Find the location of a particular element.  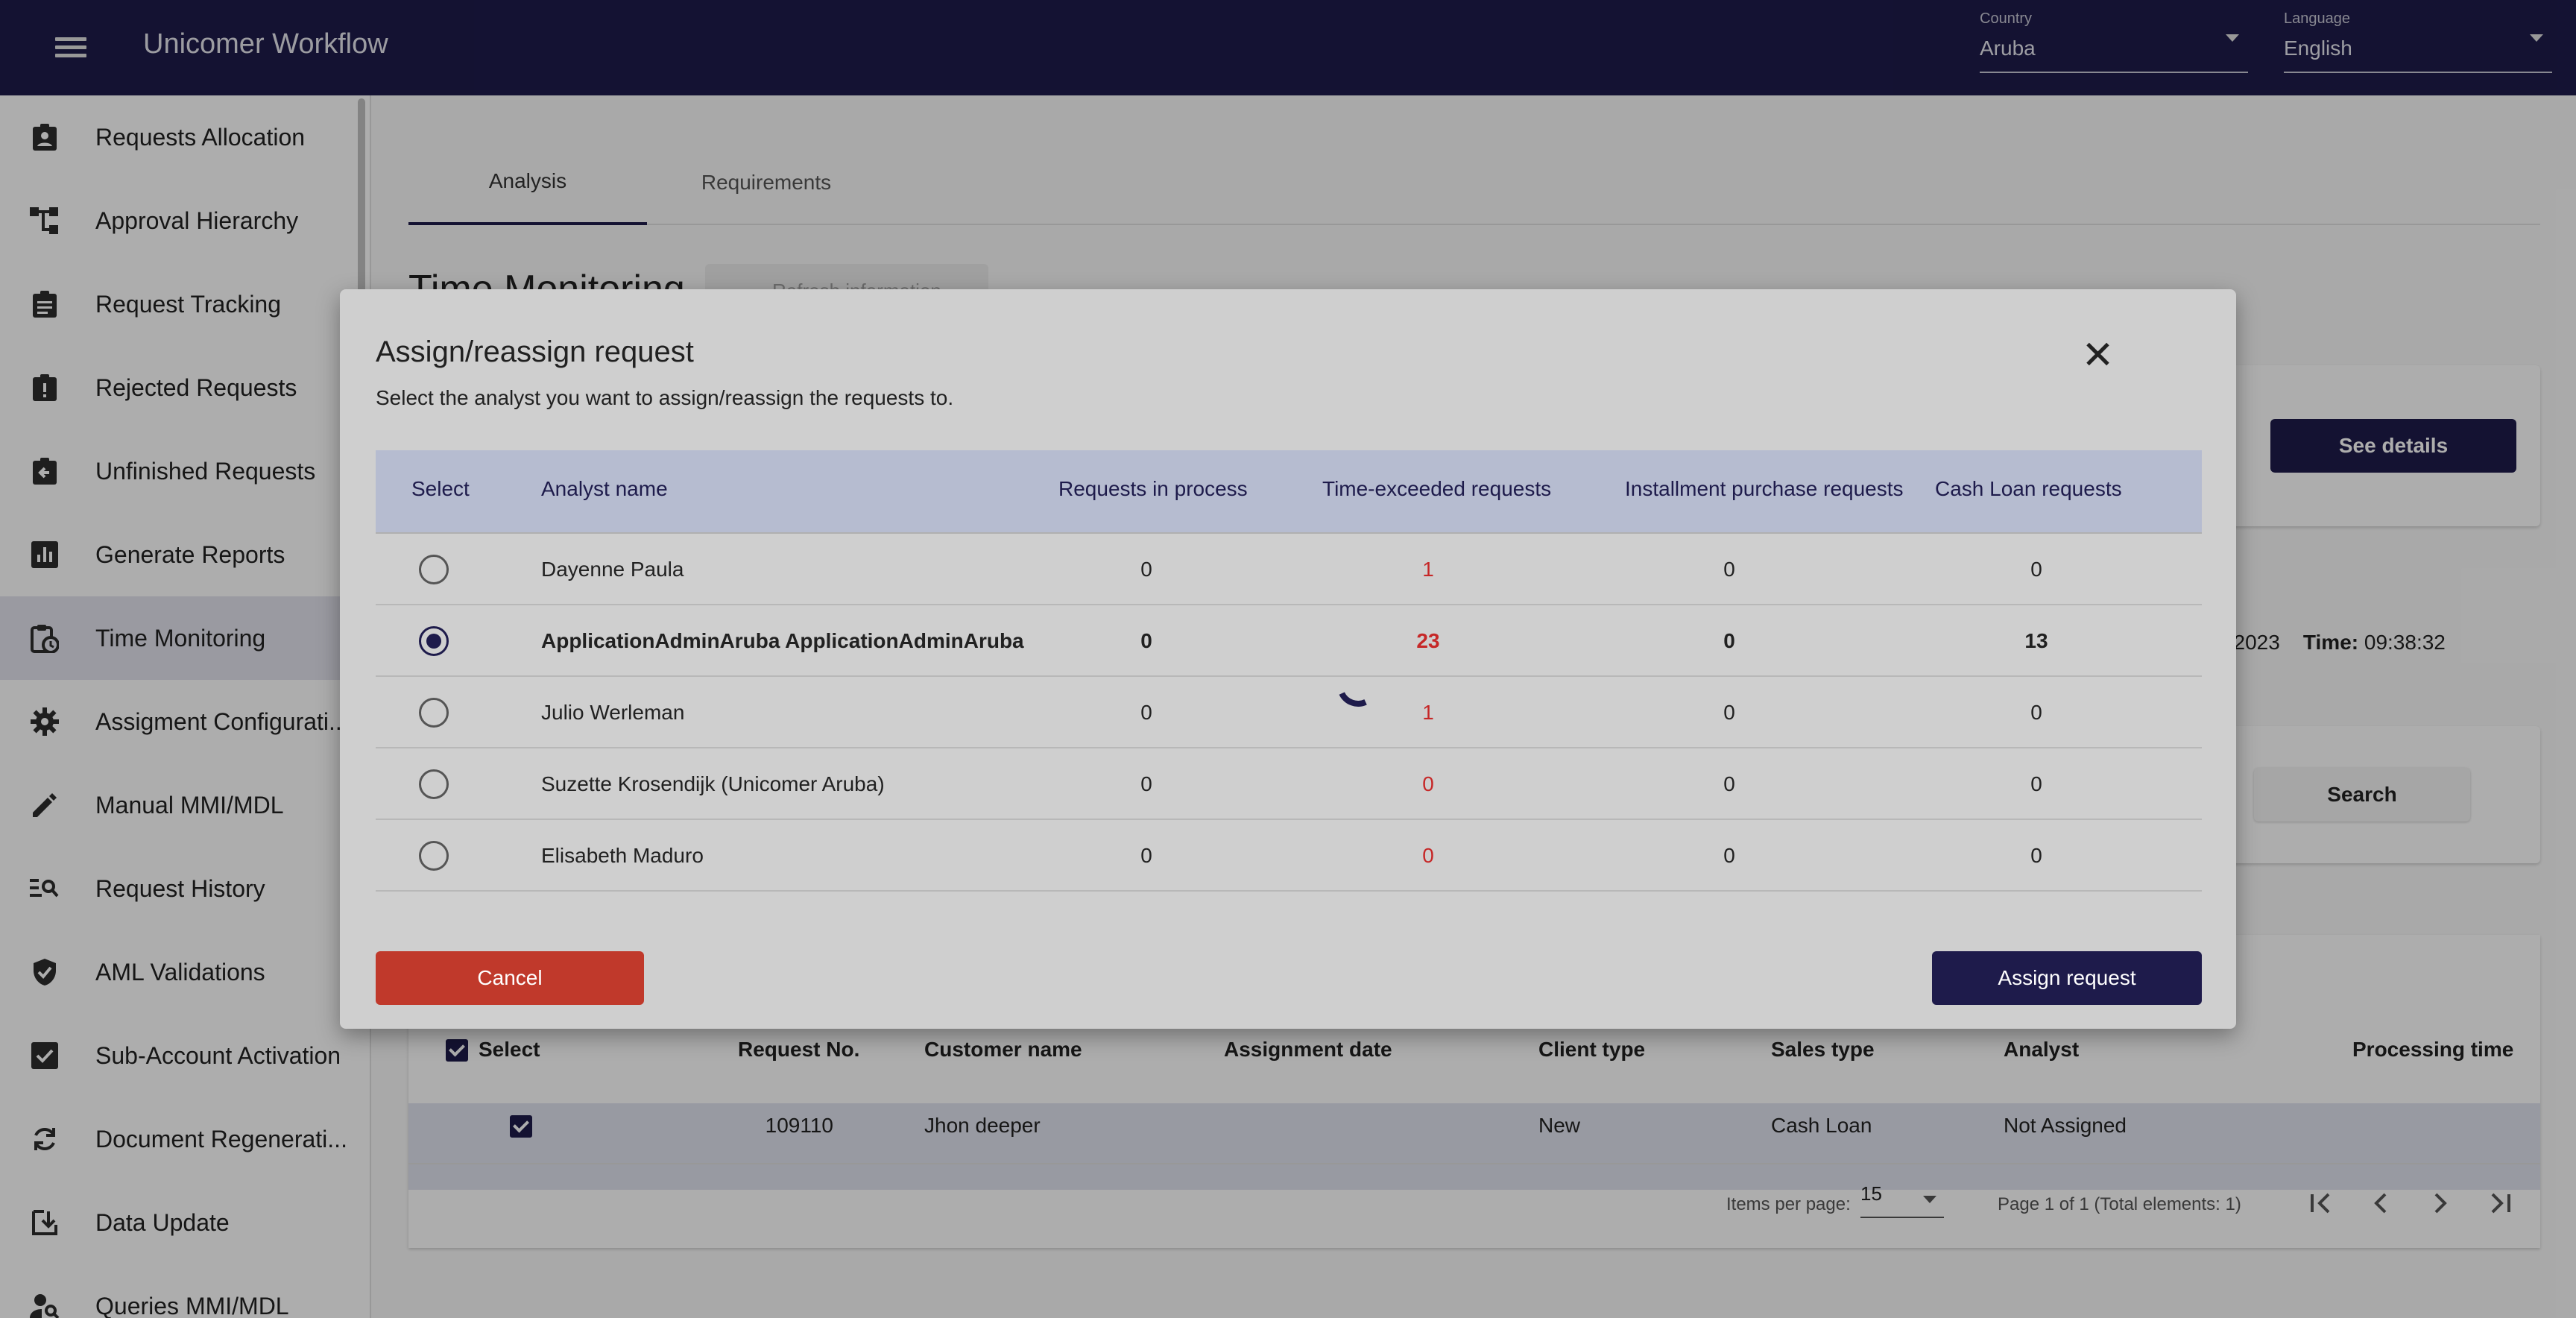

col-select: Select is located at coordinates (440, 489).